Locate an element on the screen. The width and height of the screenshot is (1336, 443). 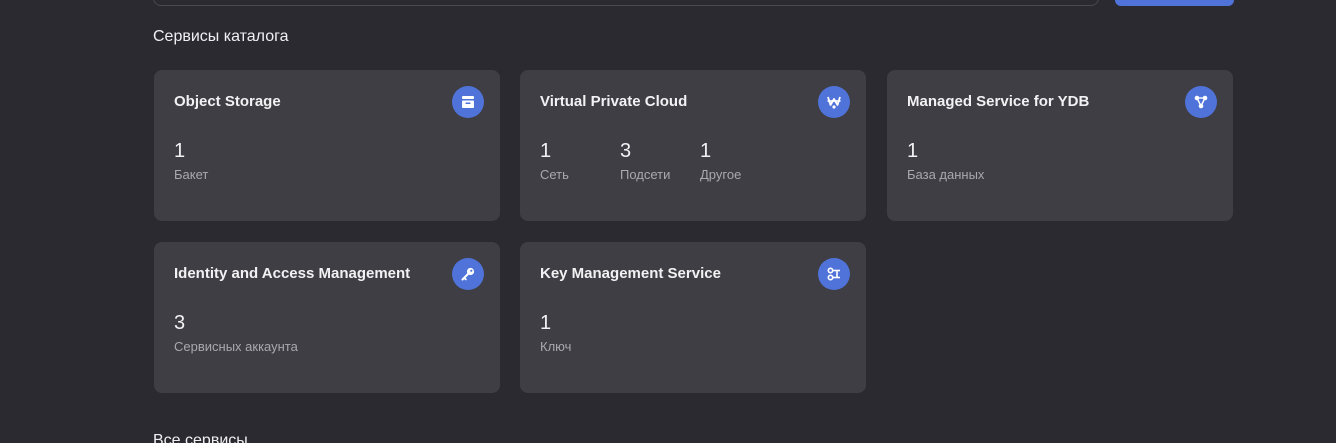
metric-label: Ключ is located at coordinates (556, 346).